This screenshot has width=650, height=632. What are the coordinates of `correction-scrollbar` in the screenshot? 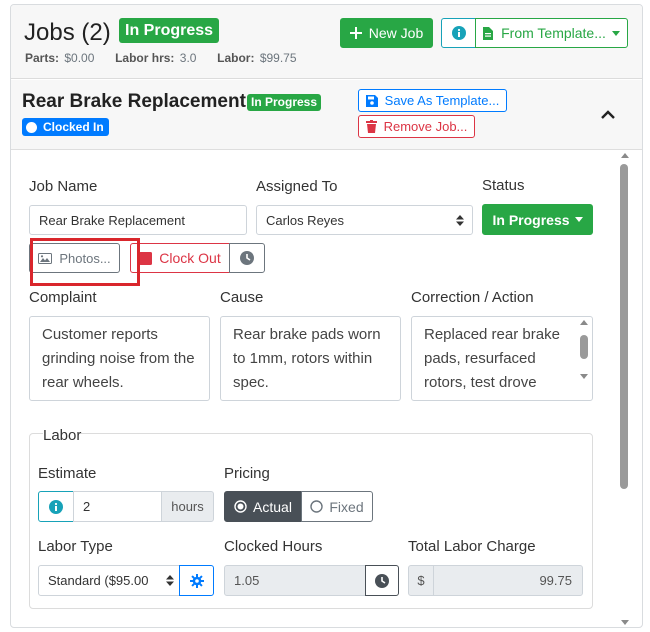 It's located at (584, 358).